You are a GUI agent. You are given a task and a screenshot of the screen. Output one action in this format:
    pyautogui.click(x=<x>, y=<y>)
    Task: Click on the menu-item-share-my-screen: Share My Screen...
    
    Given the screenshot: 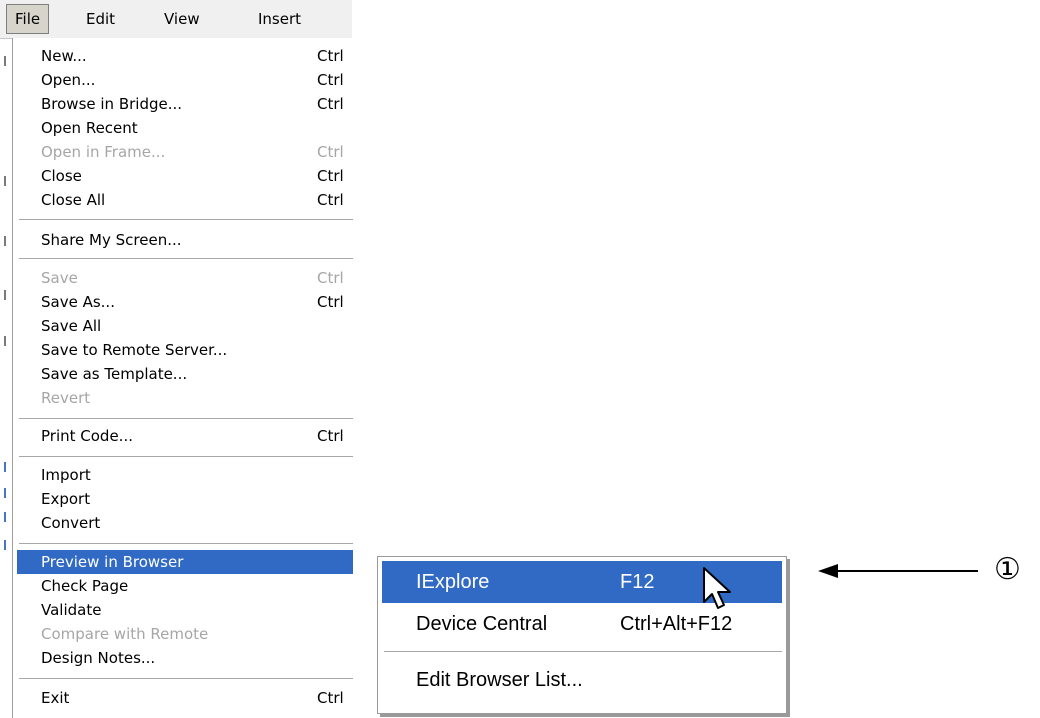 What is the action you would take?
    pyautogui.click(x=185, y=240)
    